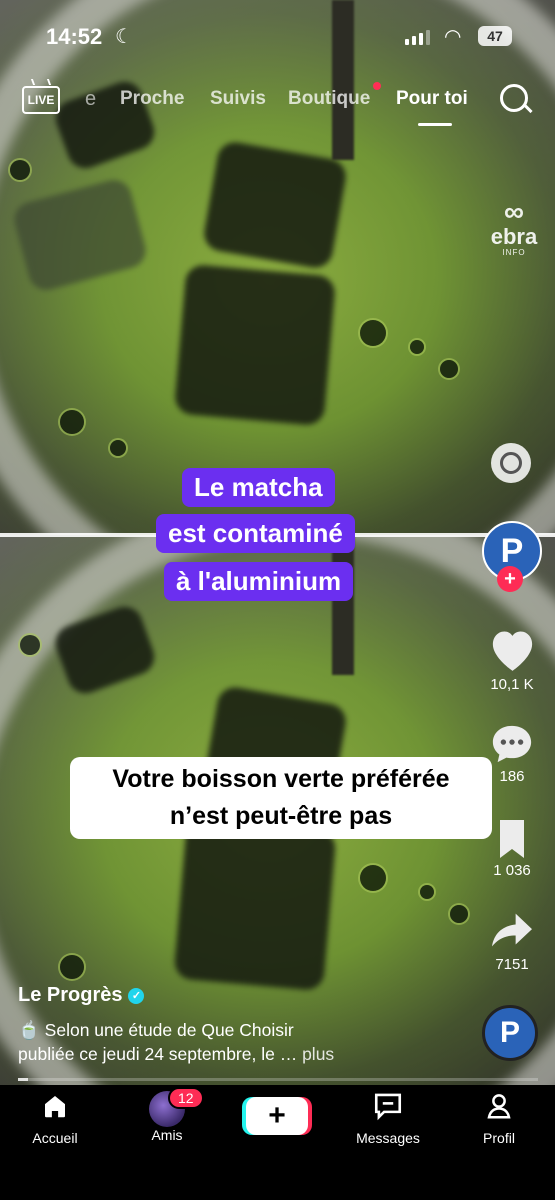  I want to click on more-link: plus, so click(318, 1054).